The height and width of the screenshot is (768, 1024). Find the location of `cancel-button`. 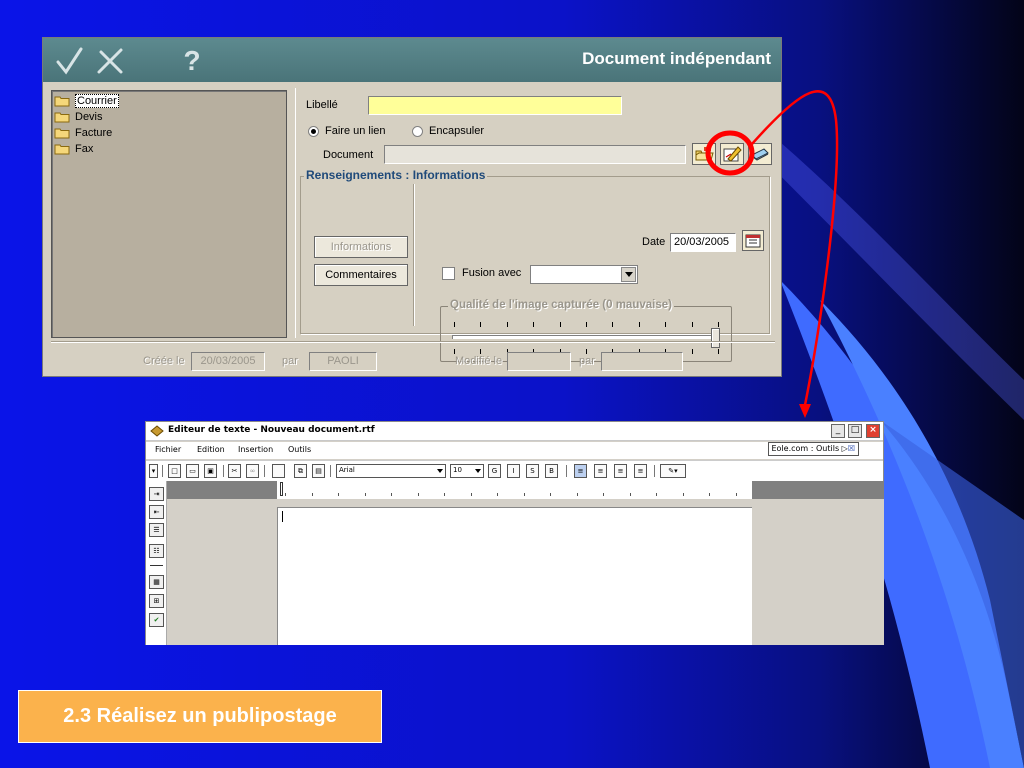

cancel-button is located at coordinates (110, 61).